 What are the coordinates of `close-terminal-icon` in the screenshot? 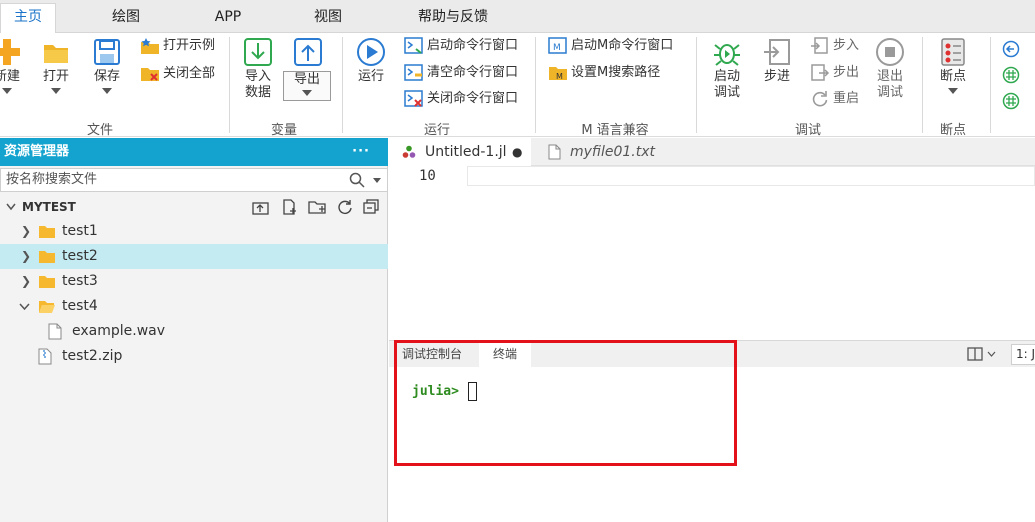 It's located at (413, 98).